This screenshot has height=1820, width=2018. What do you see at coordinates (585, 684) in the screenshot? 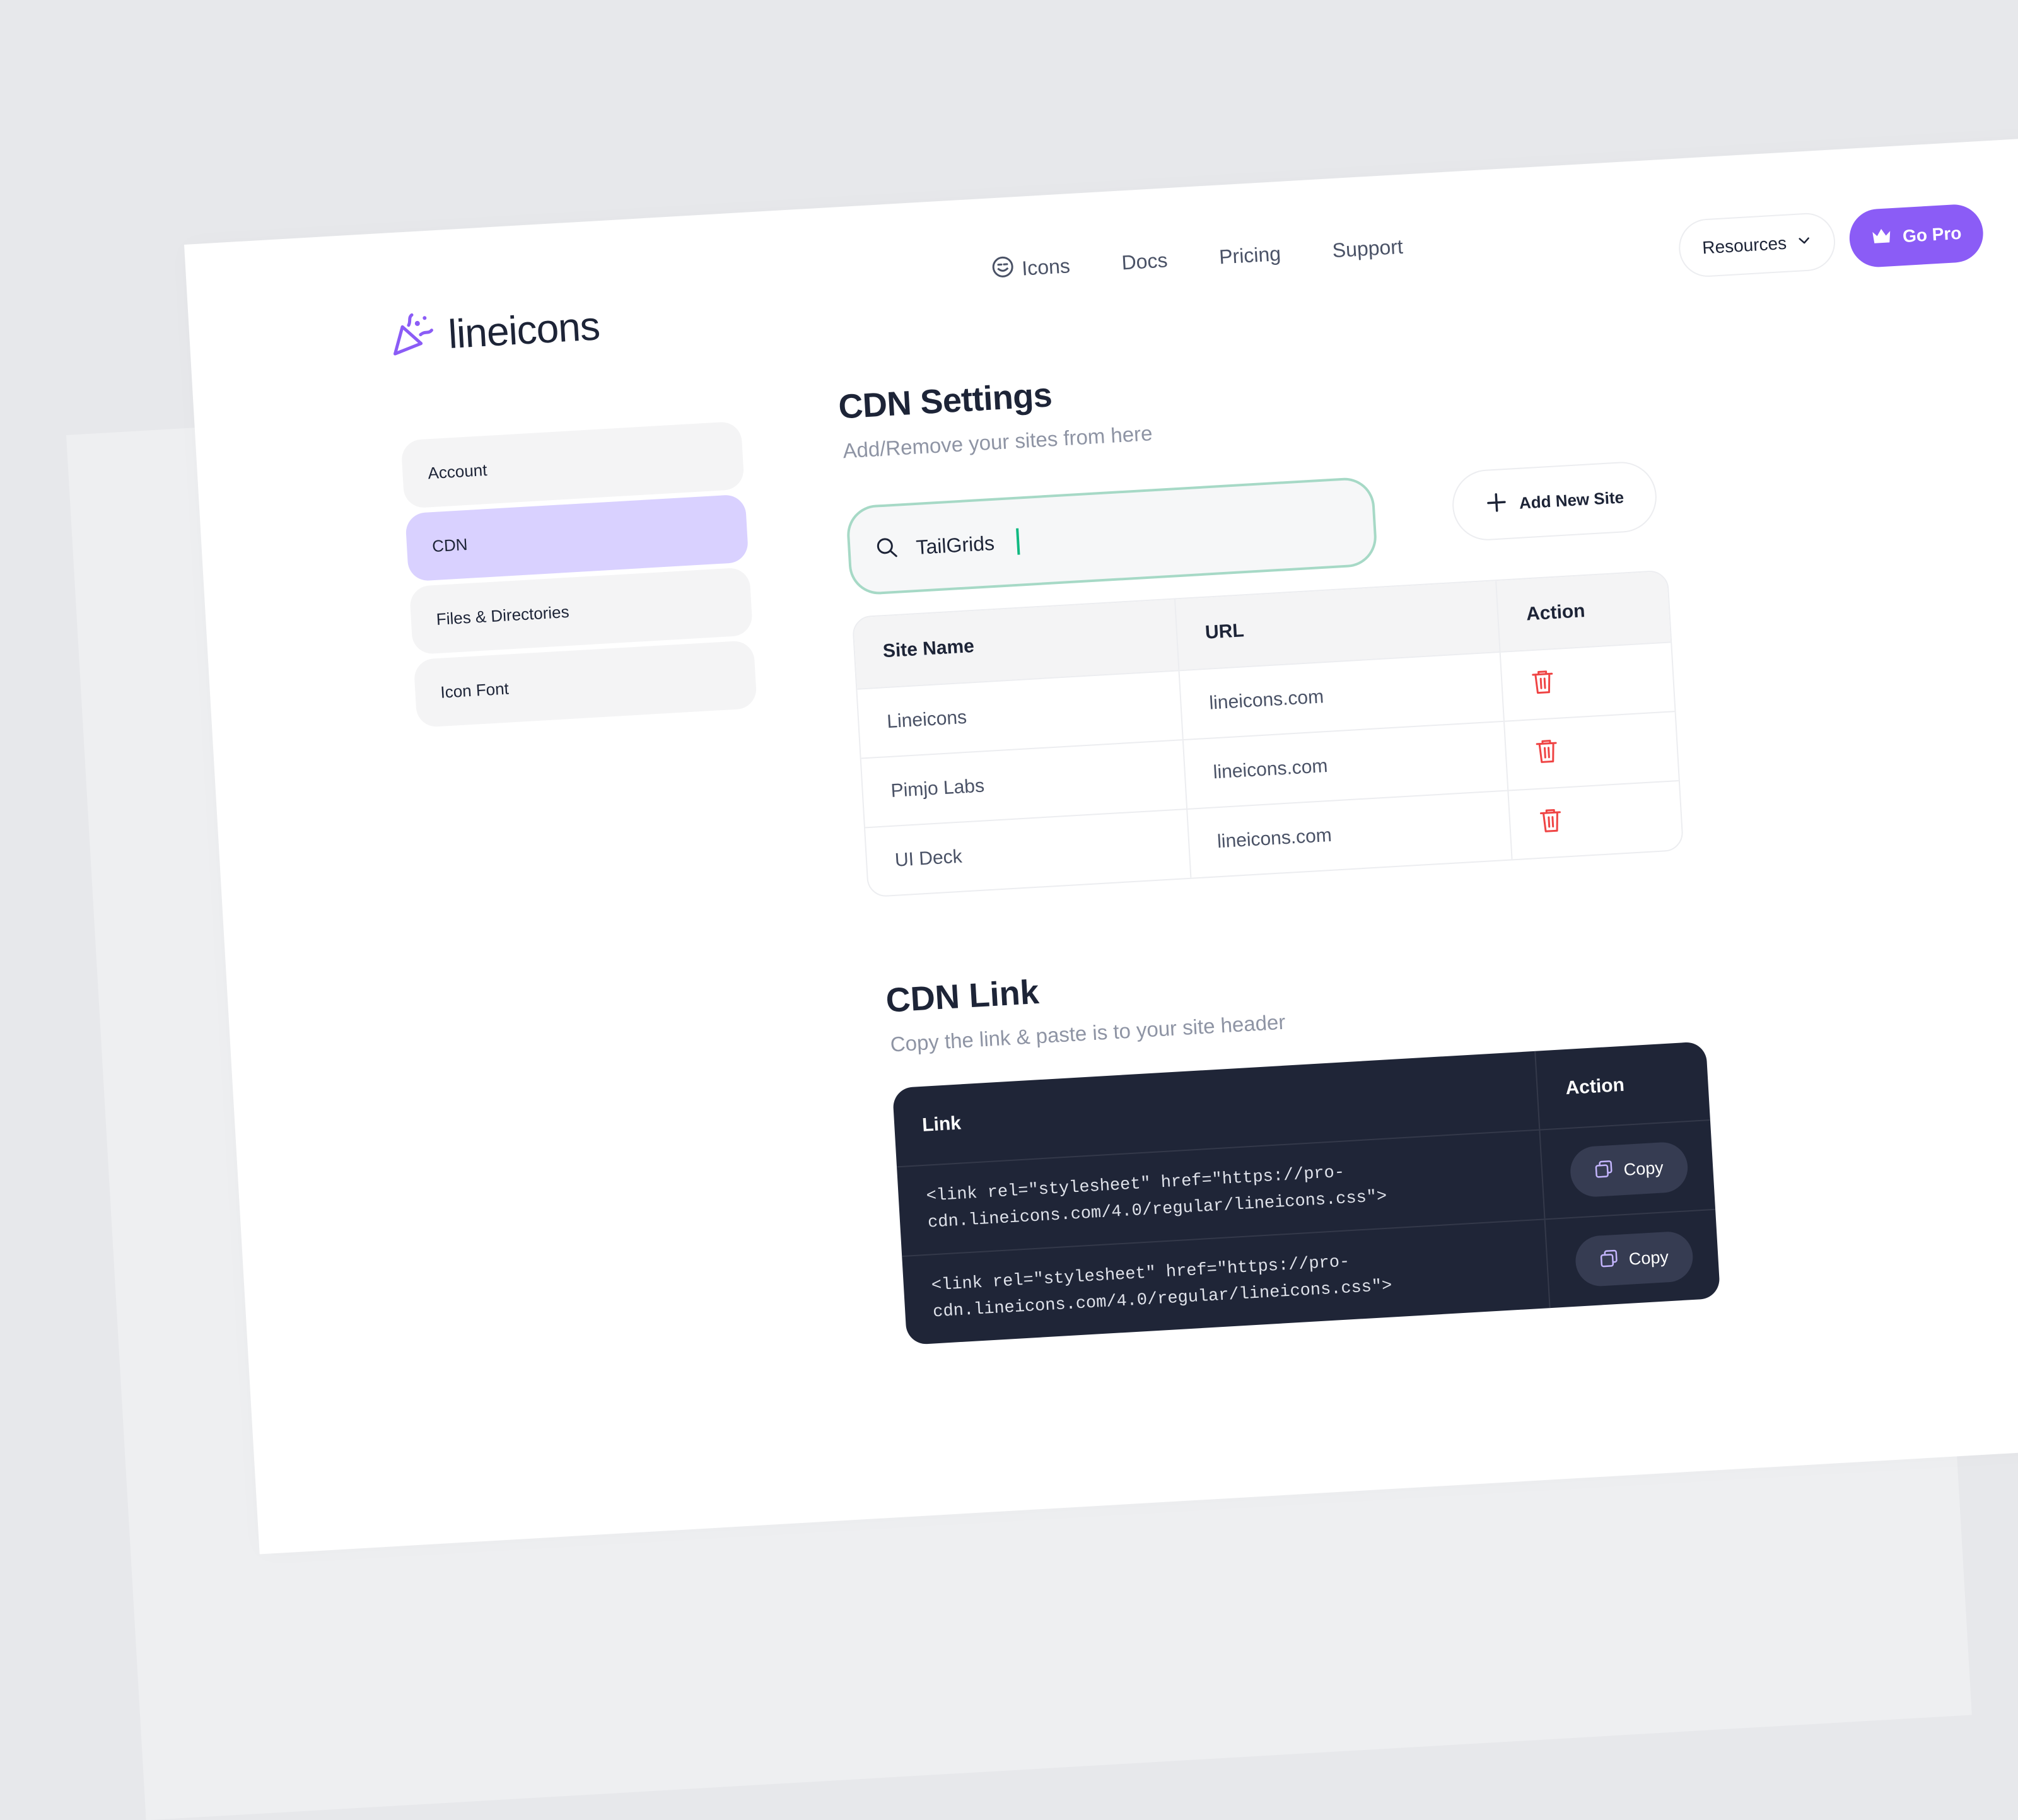
I see `sidebar-item-icon-font: Icon Font` at bounding box center [585, 684].